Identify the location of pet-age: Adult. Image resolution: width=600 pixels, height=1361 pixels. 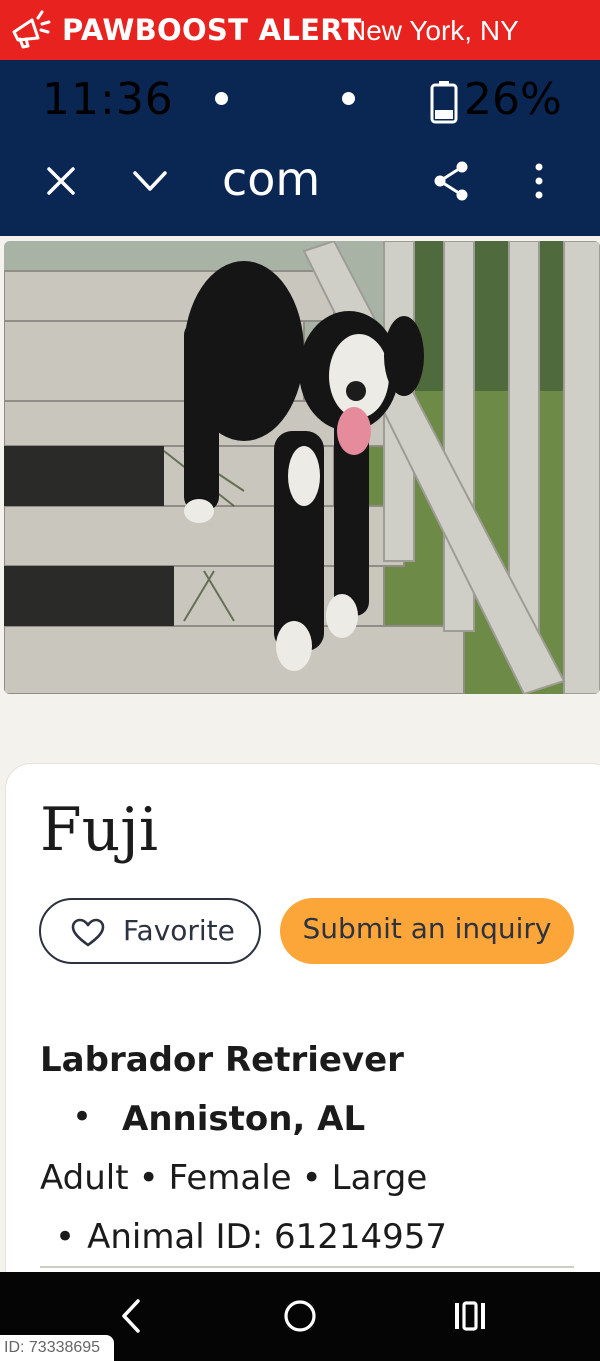
(84, 1178).